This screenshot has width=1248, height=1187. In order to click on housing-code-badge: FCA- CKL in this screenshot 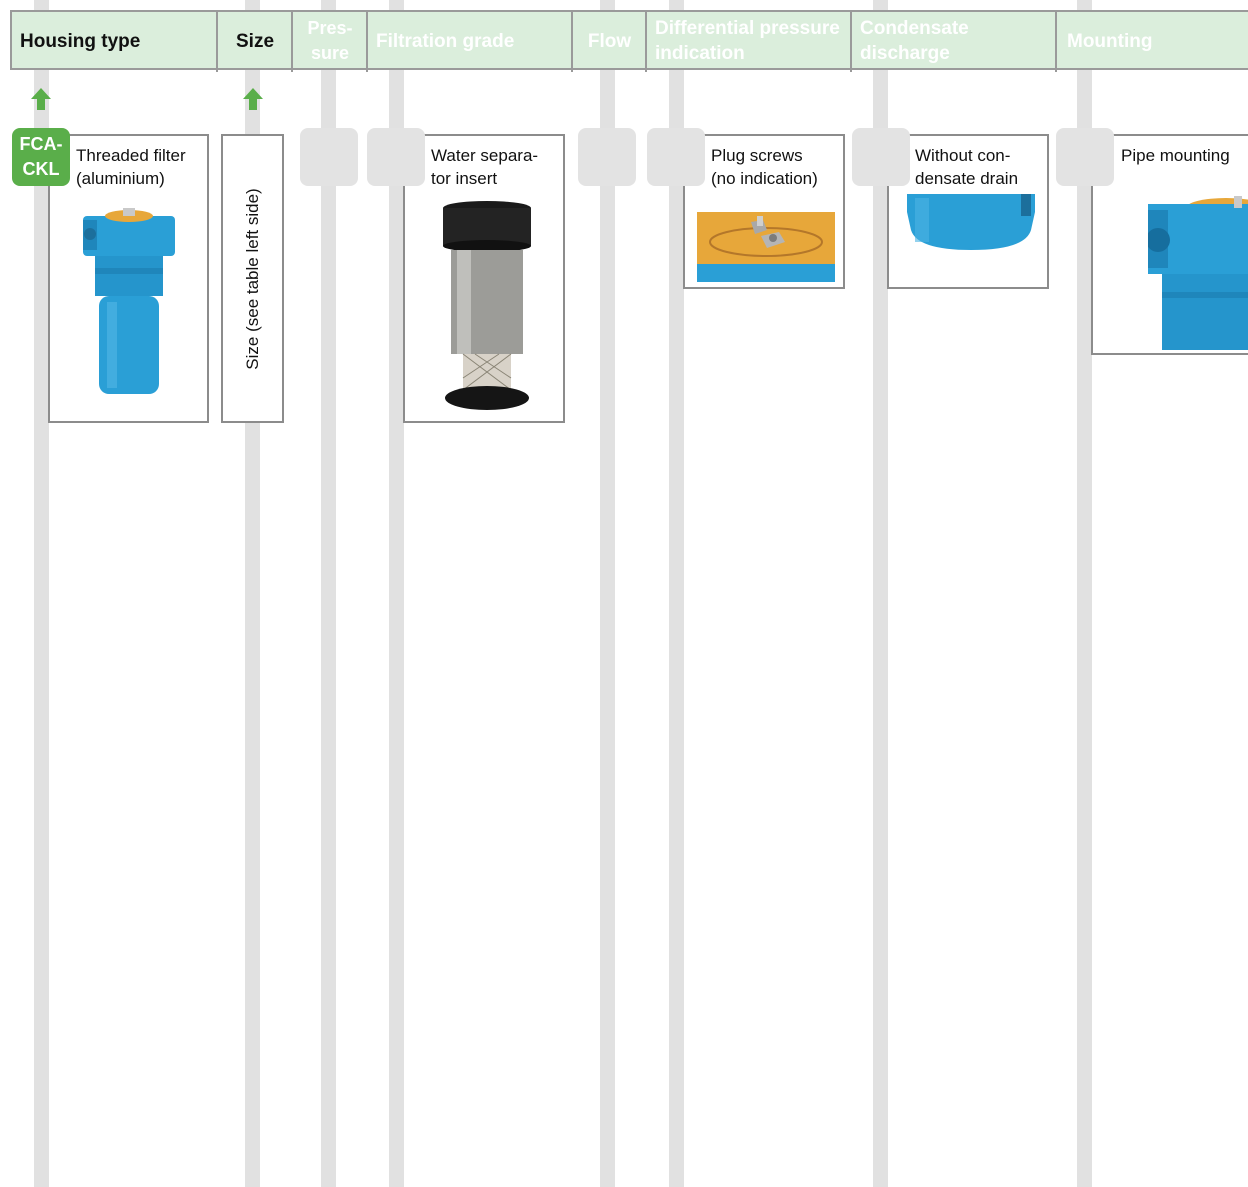, I will do `click(41, 157)`.